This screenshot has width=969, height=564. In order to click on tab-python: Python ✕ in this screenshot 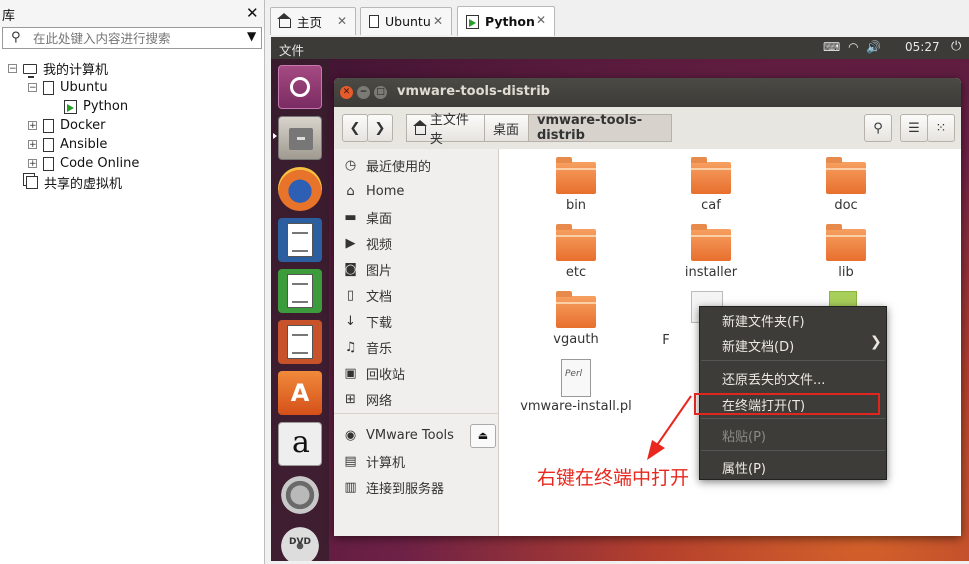, I will do `click(506, 21)`.